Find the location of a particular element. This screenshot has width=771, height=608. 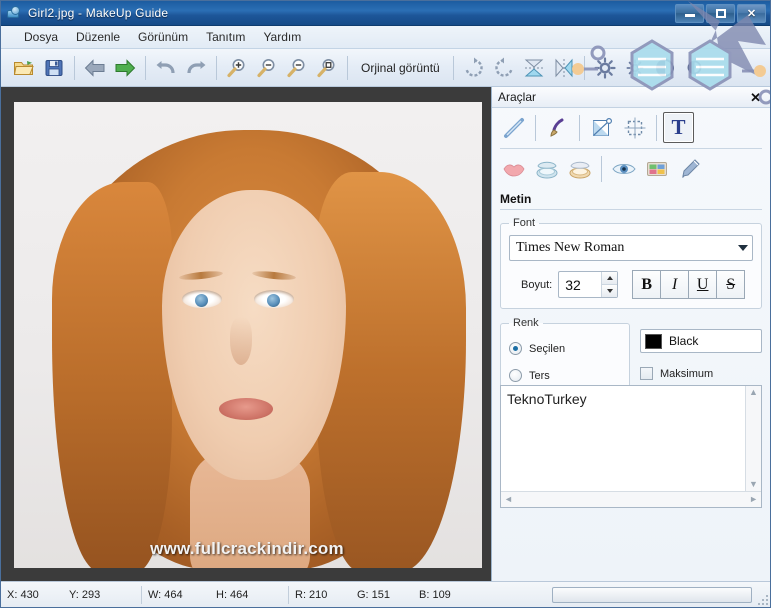

forward-arrow-icon is located at coordinates (125, 68).